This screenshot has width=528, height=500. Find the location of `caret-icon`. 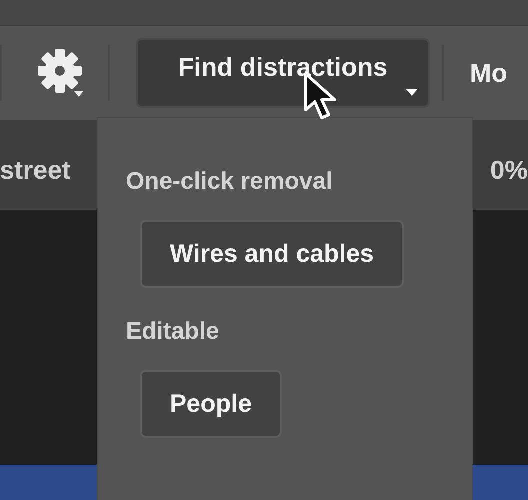

caret-icon is located at coordinates (412, 92).